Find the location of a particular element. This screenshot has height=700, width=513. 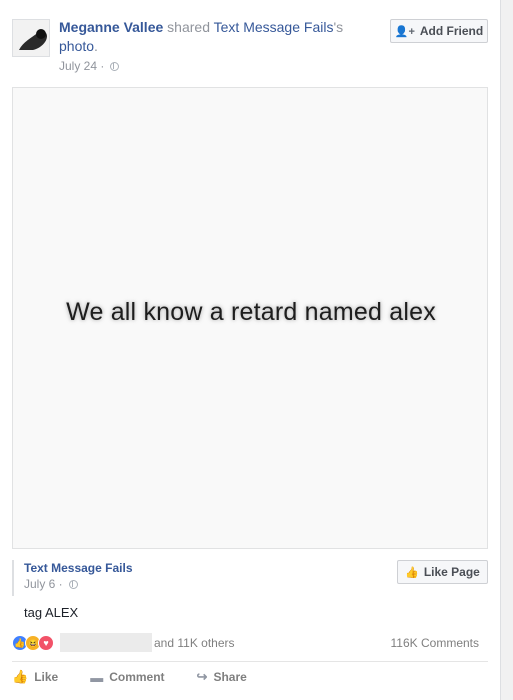

add-friend-button: 👤+ Add Friend is located at coordinates (439, 31).